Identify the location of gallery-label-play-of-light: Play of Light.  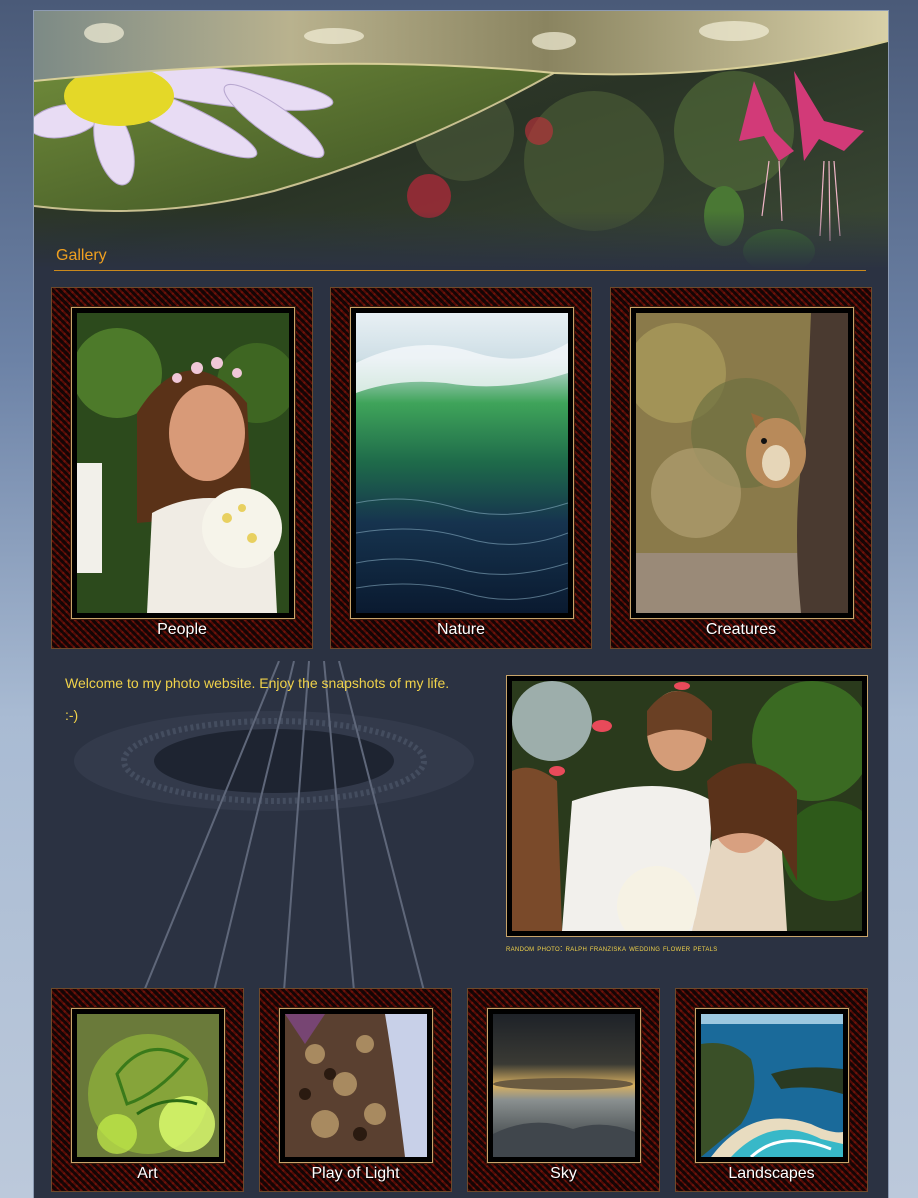
(355, 1174).